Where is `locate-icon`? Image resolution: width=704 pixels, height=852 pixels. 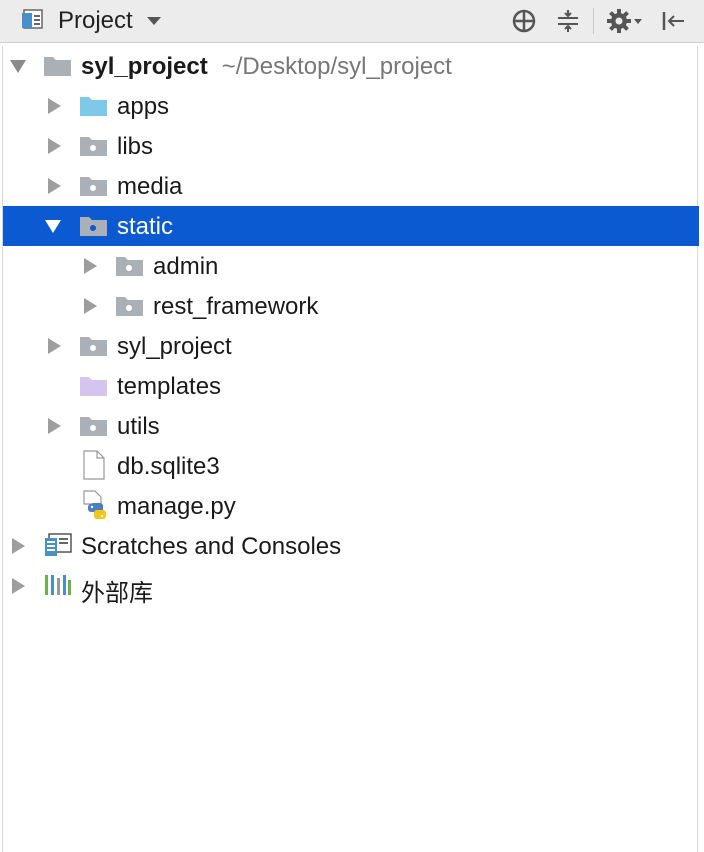
locate-icon is located at coordinates (524, 21).